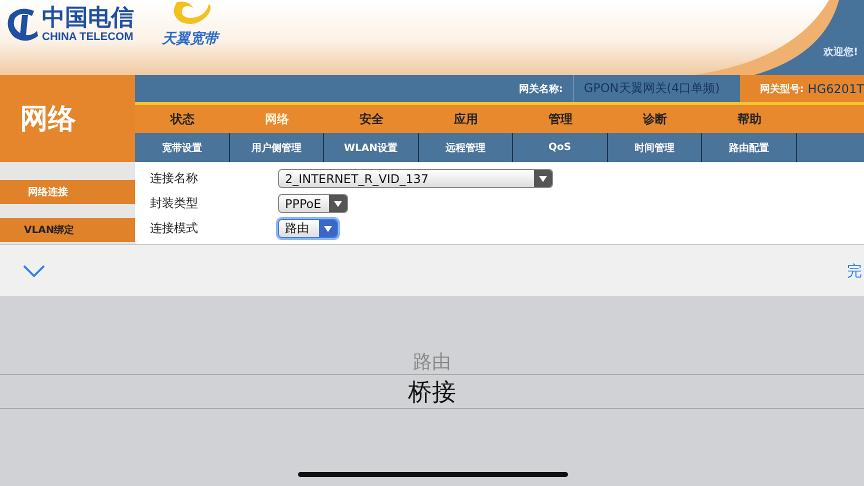 The height and width of the screenshot is (486, 864). What do you see at coordinates (182, 119) in the screenshot?
I see `nav-tab: 状态` at bounding box center [182, 119].